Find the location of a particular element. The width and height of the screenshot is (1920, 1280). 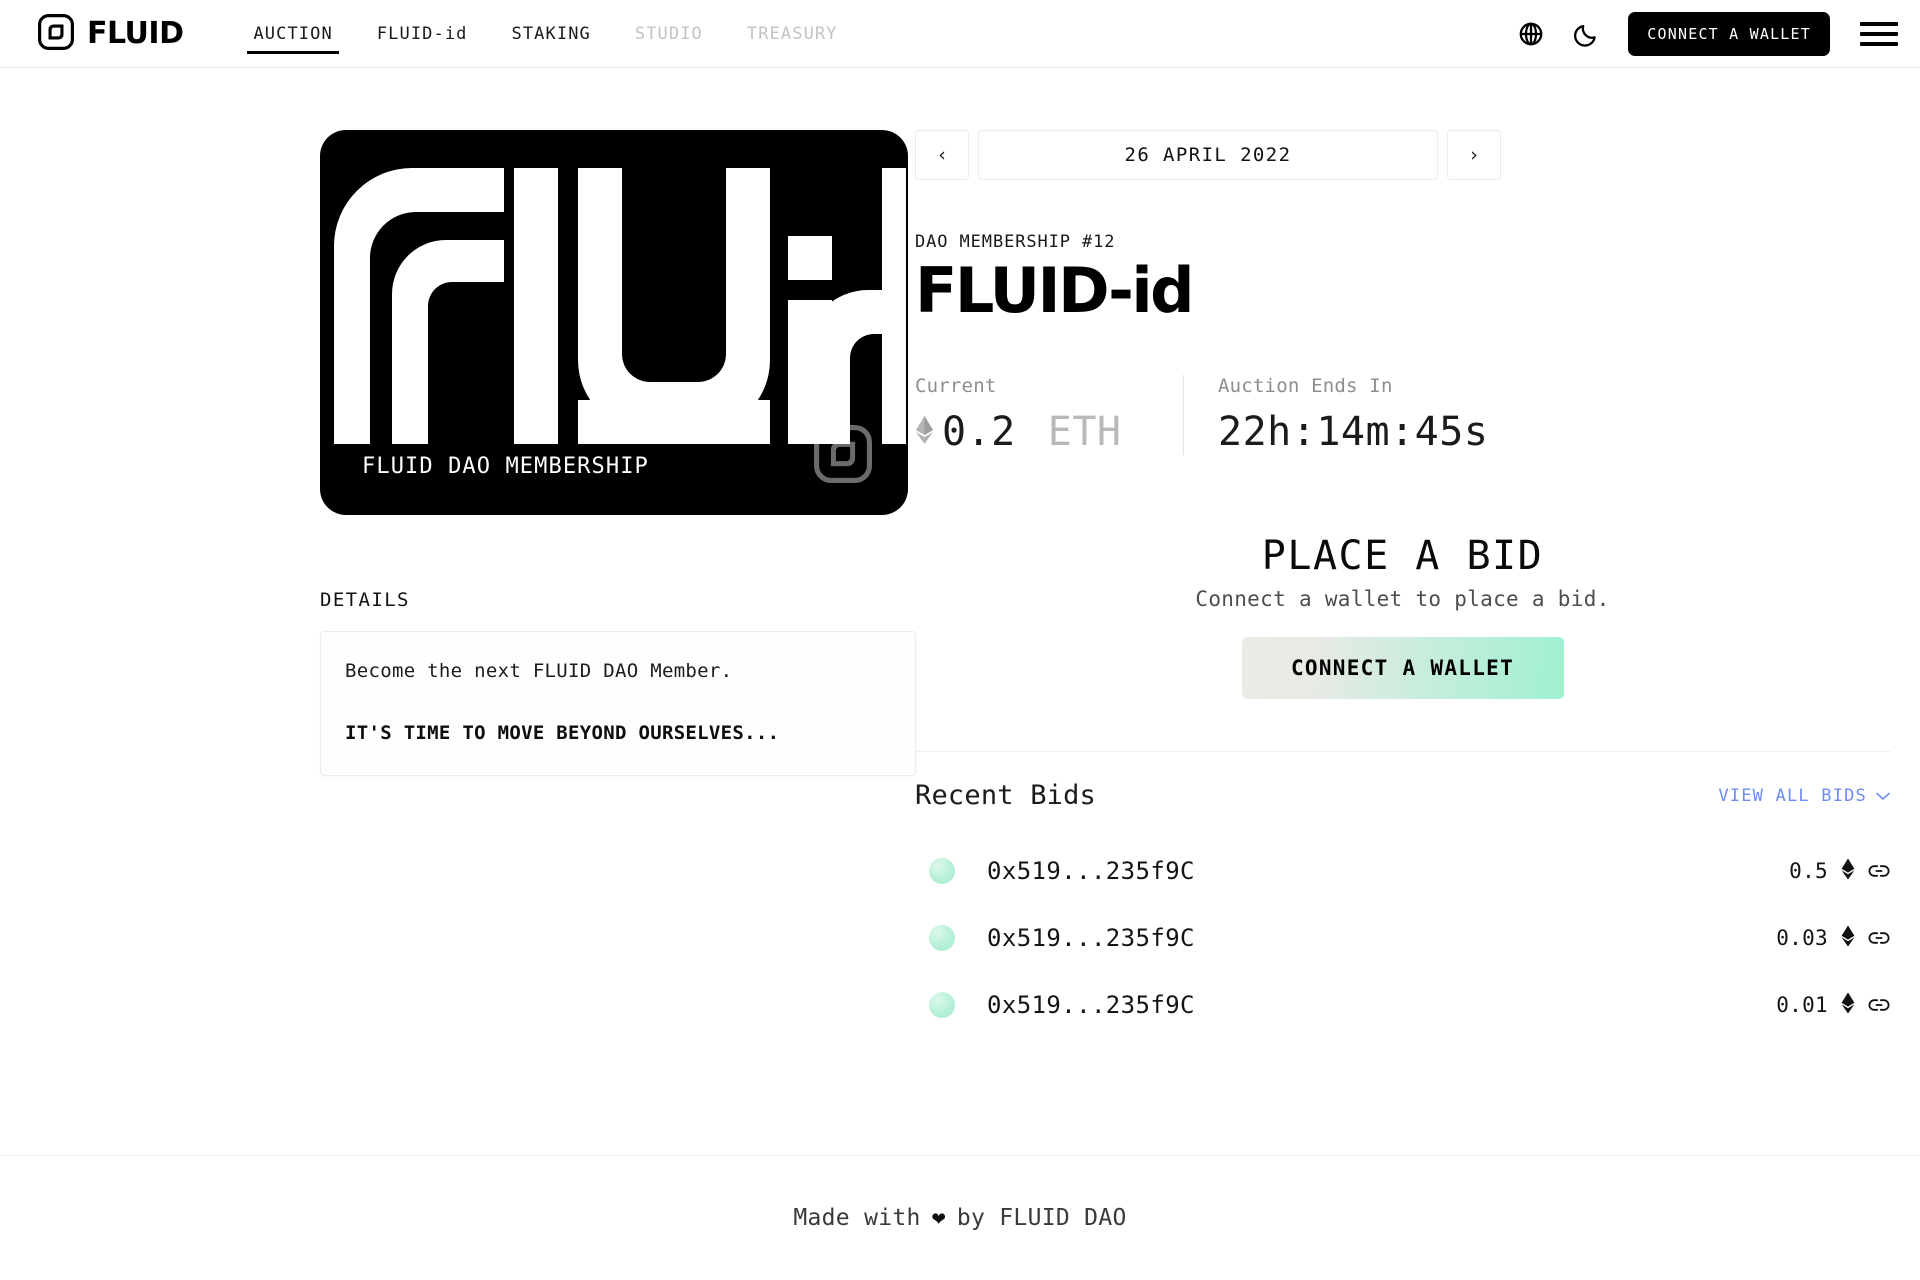

bid-amount-group: 0.03 is located at coordinates (1833, 938).